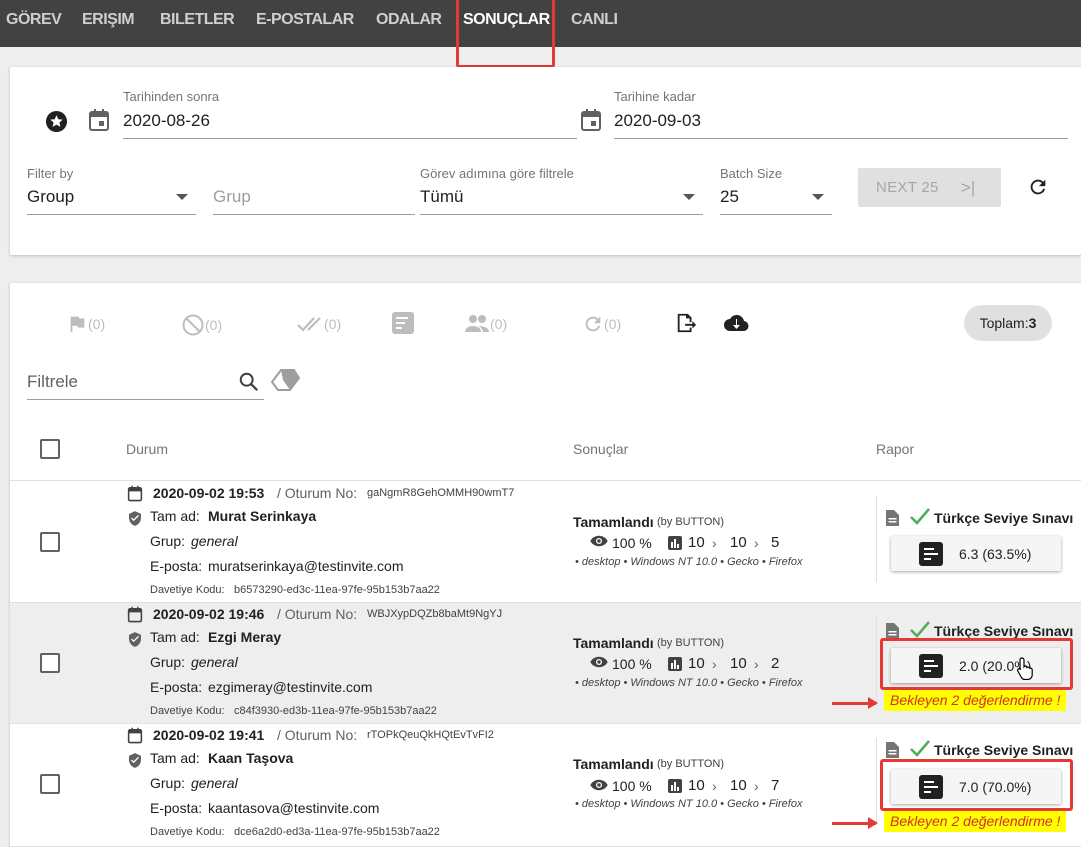  Describe the element at coordinates (85, 324) in the screenshot. I see `flag-filter-button: (0)` at that location.